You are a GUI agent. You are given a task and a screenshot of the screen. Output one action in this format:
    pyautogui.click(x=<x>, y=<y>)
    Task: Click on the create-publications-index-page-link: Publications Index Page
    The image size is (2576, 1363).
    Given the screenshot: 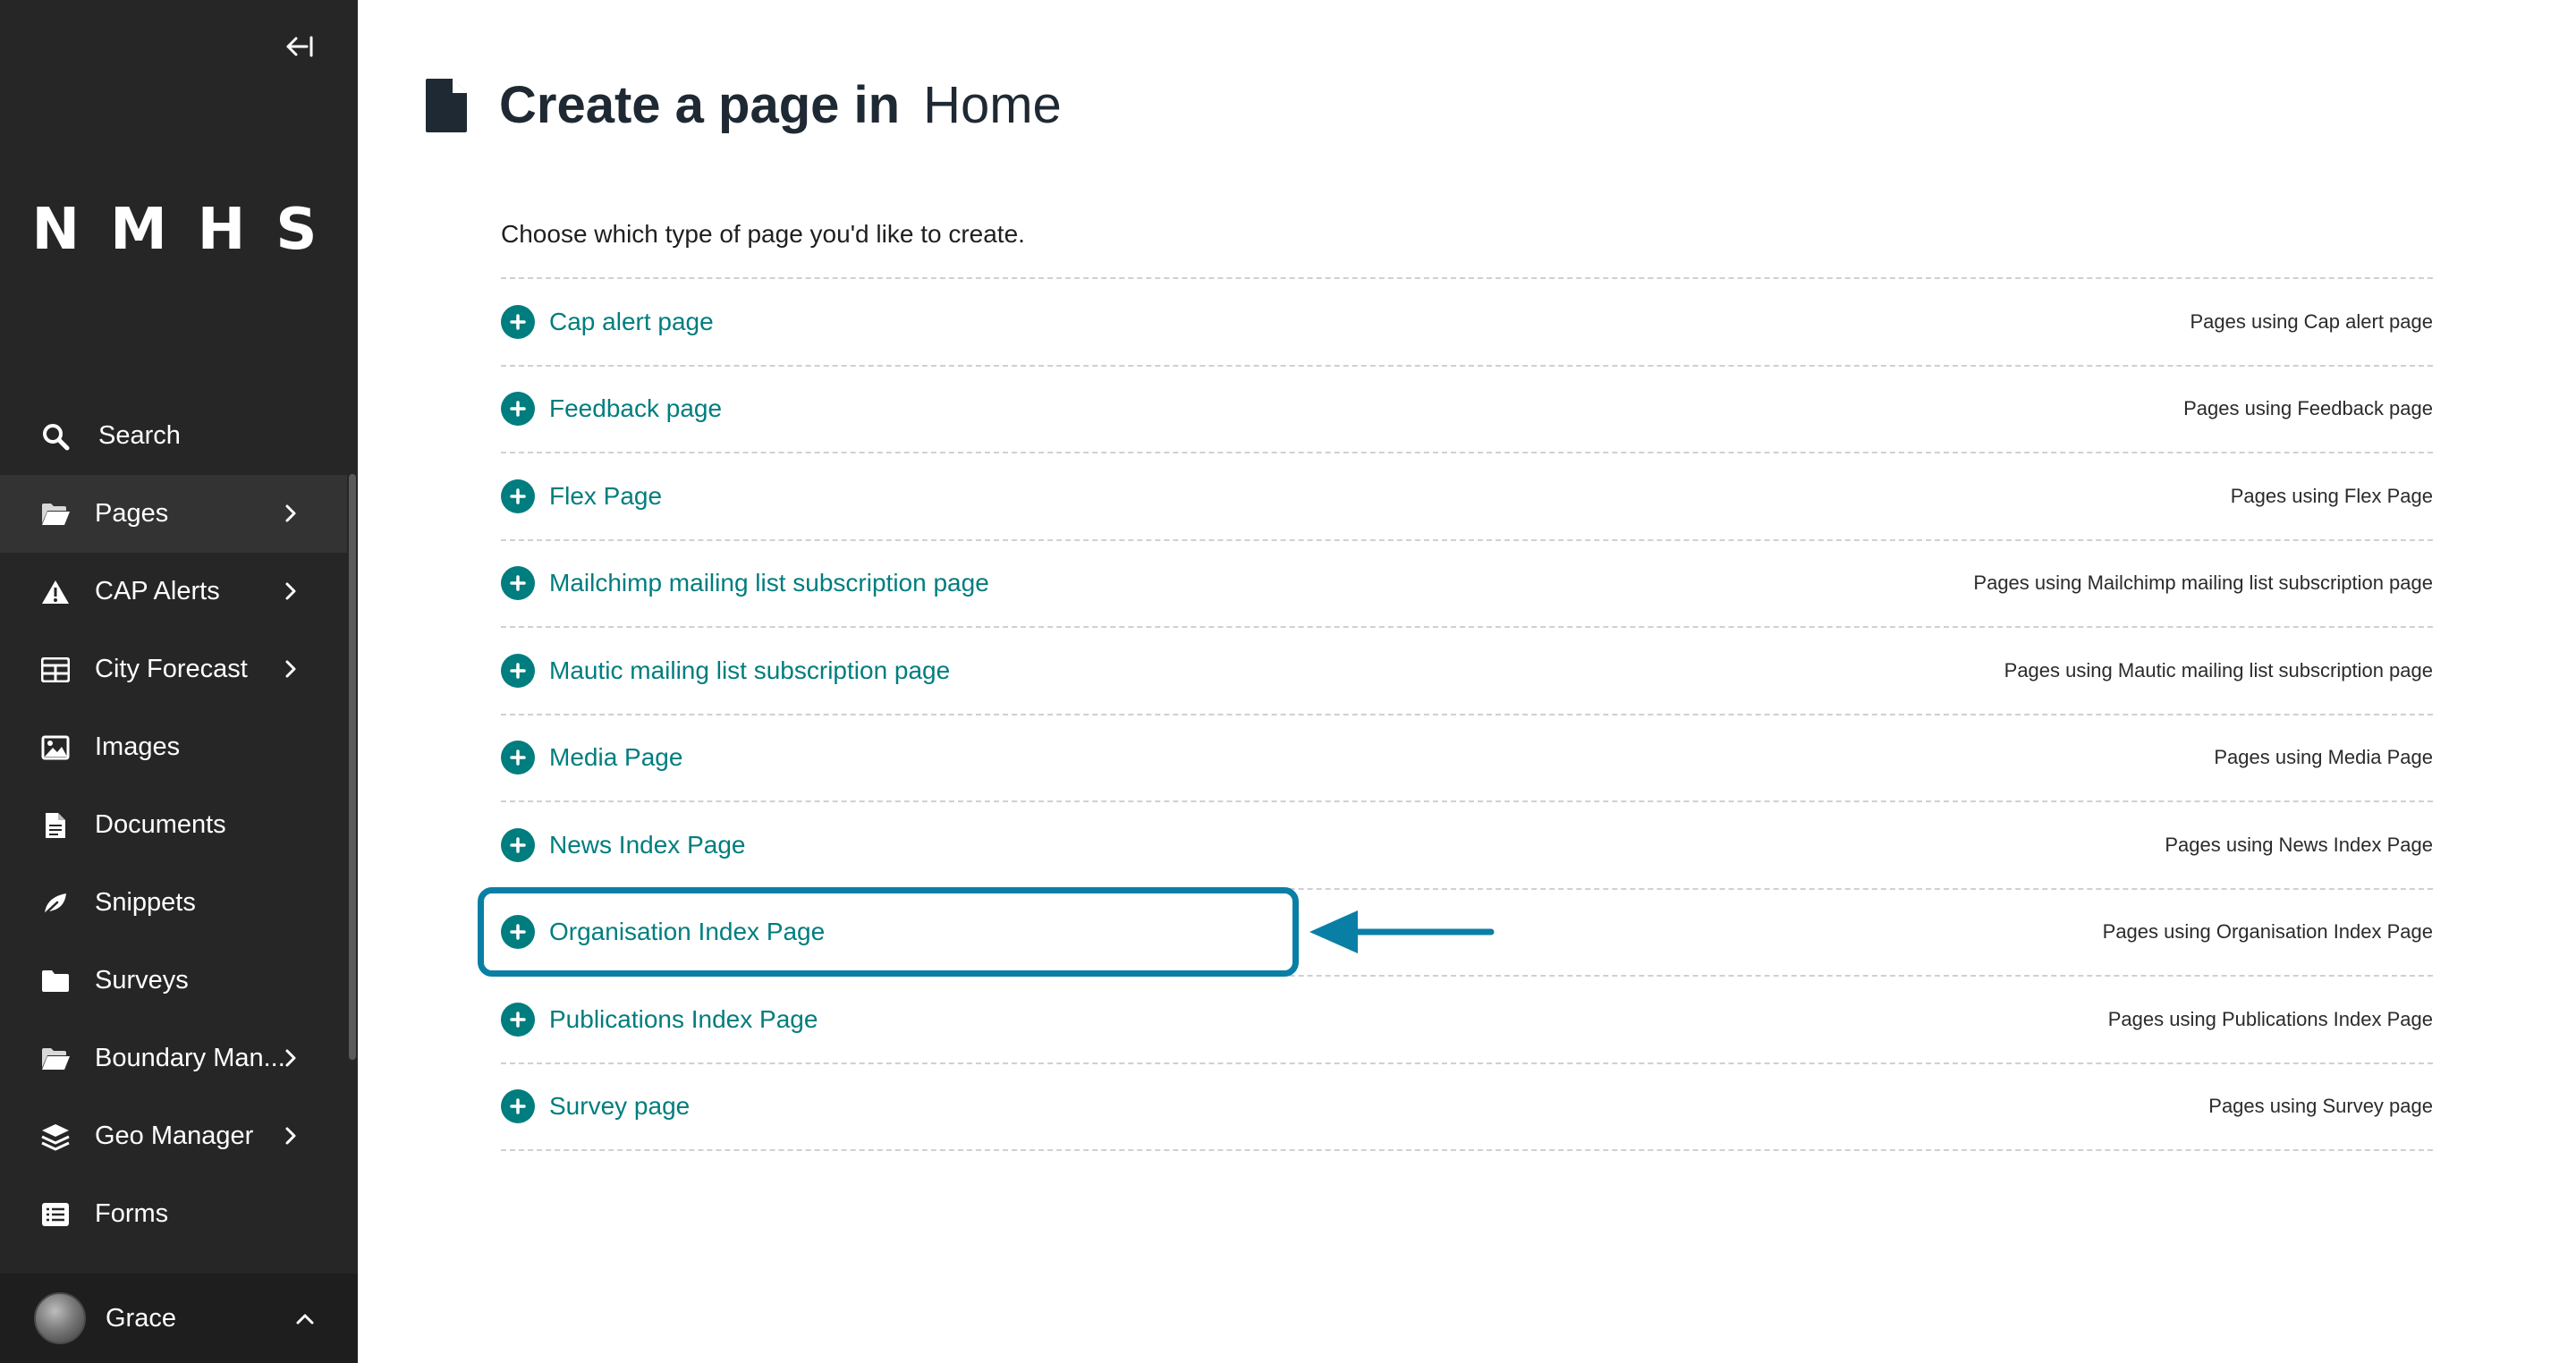 What is the action you would take?
    pyautogui.click(x=659, y=1019)
    